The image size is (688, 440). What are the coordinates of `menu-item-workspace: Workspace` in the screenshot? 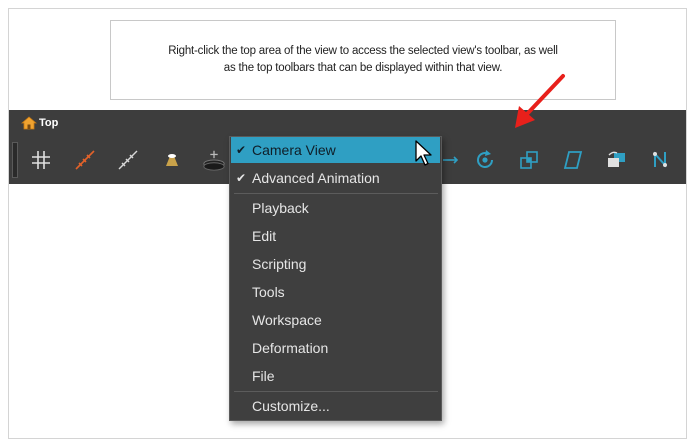 It's located at (335, 320).